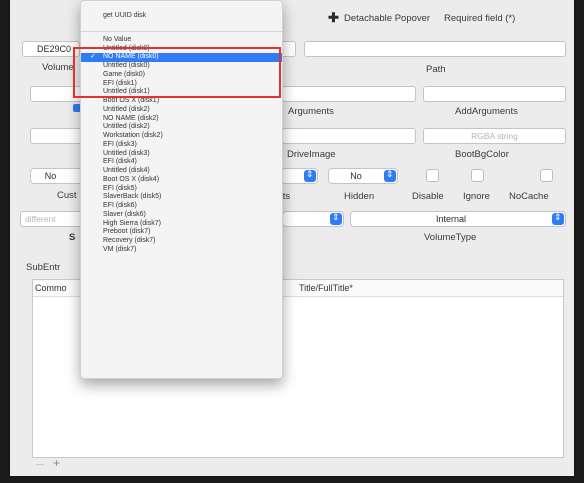 Image resolution: width=584 pixels, height=483 pixels. Describe the element at coordinates (40, 464) in the screenshot. I see `remove-row-button: —` at that location.